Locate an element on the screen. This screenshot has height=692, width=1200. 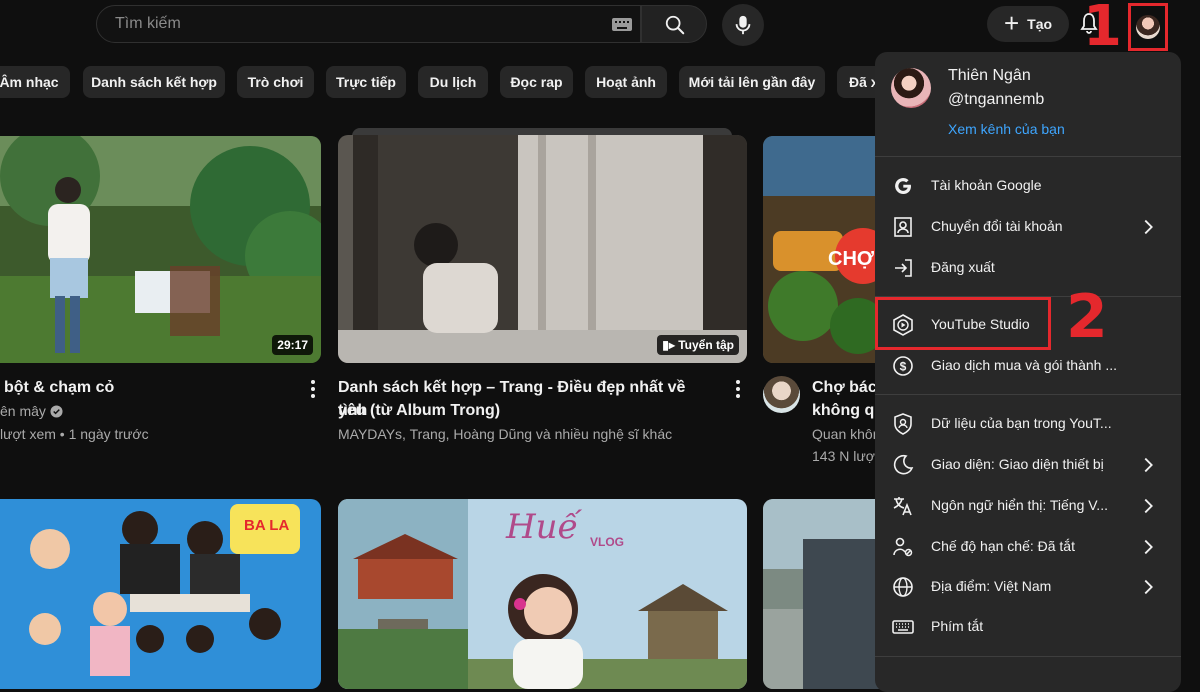
search-button is located at coordinates (674, 24).